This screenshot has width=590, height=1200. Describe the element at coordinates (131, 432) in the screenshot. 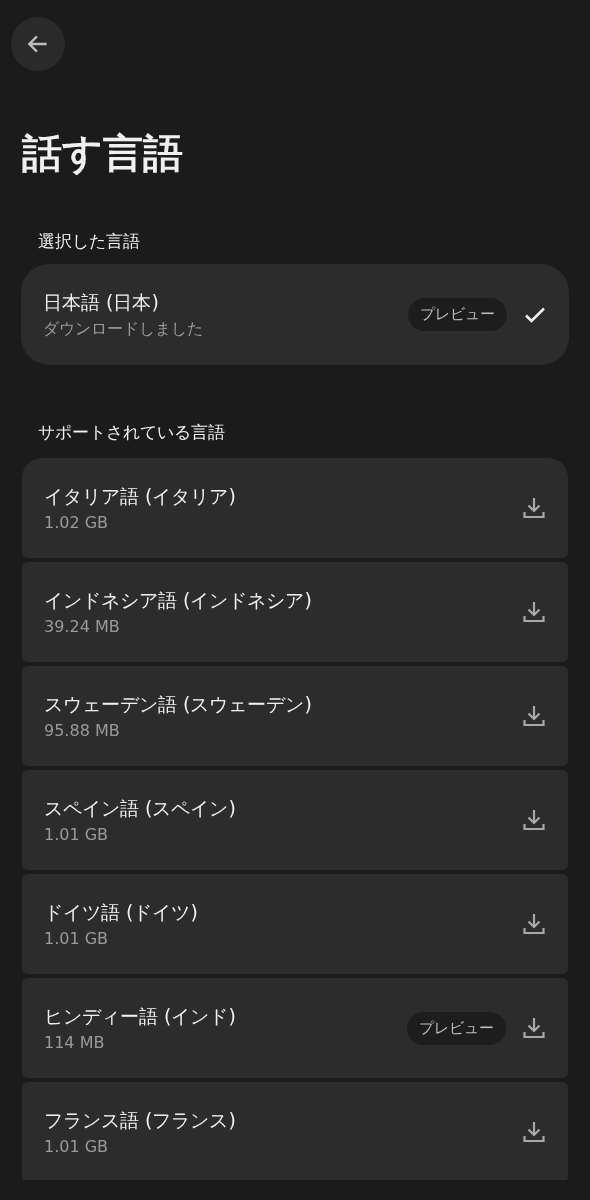

I see `section-heading: サポートされている言語` at that location.